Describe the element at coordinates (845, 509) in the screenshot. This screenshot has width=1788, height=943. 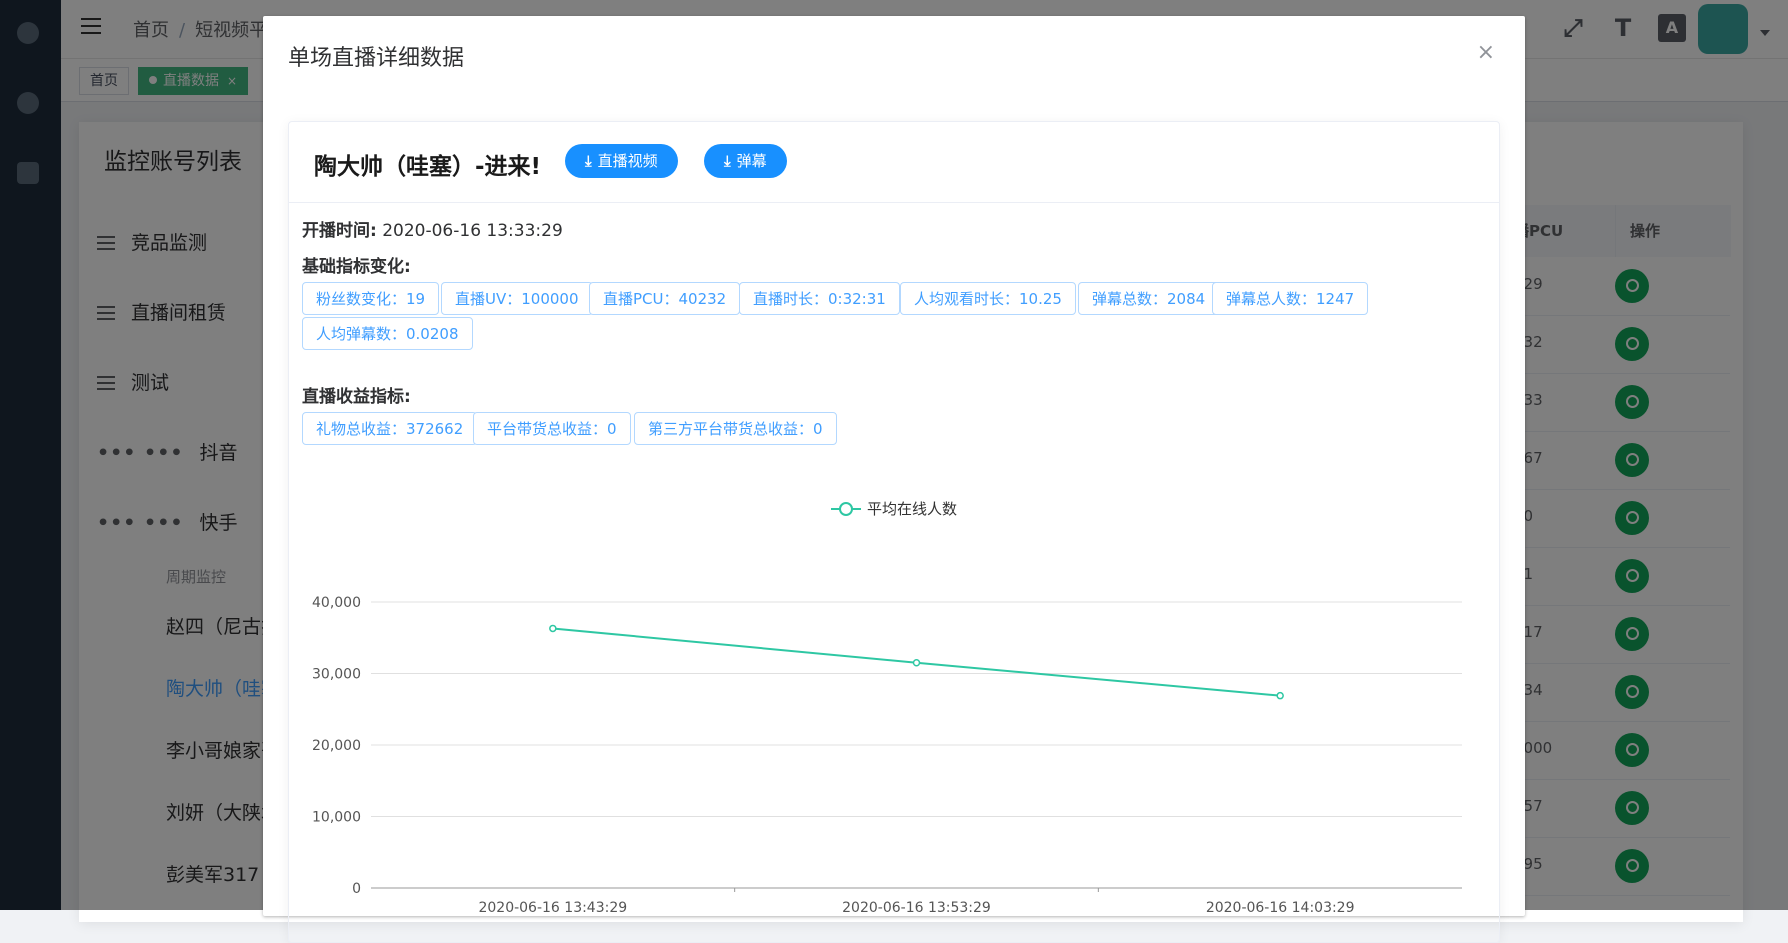
I see `legend-line-icon` at that location.